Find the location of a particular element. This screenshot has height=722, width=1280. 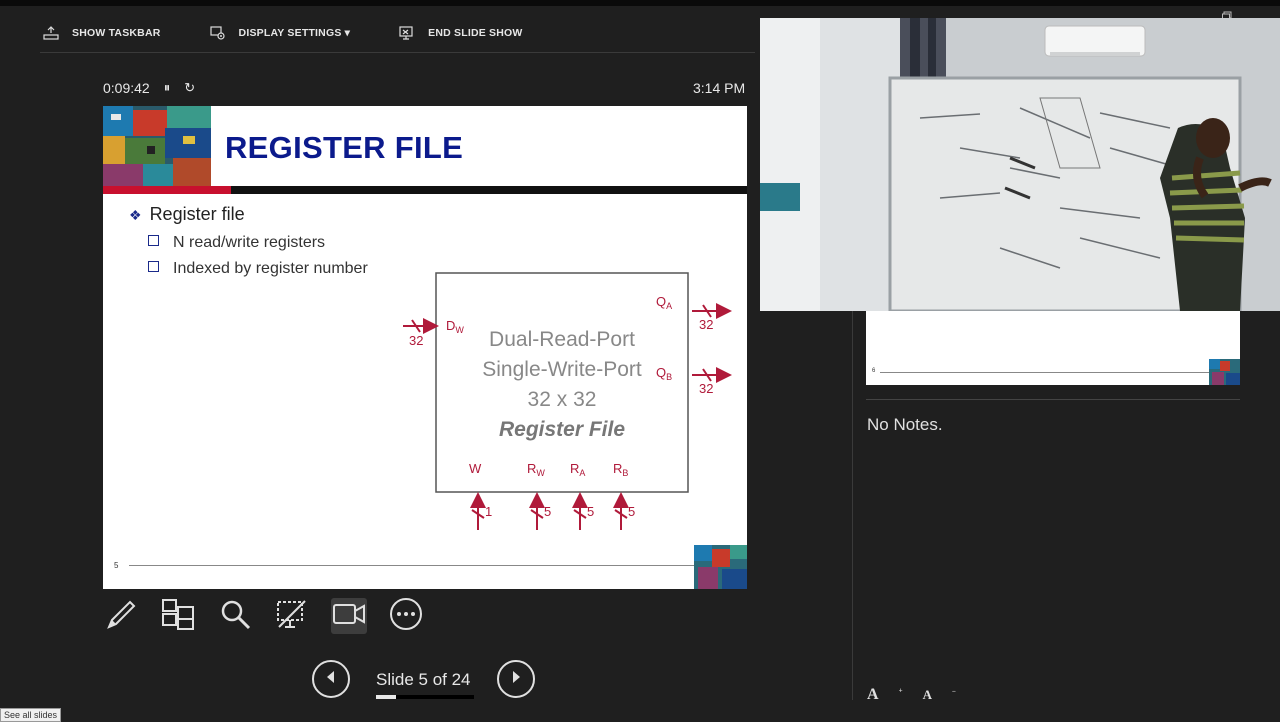

next-slide-button is located at coordinates (516, 679).